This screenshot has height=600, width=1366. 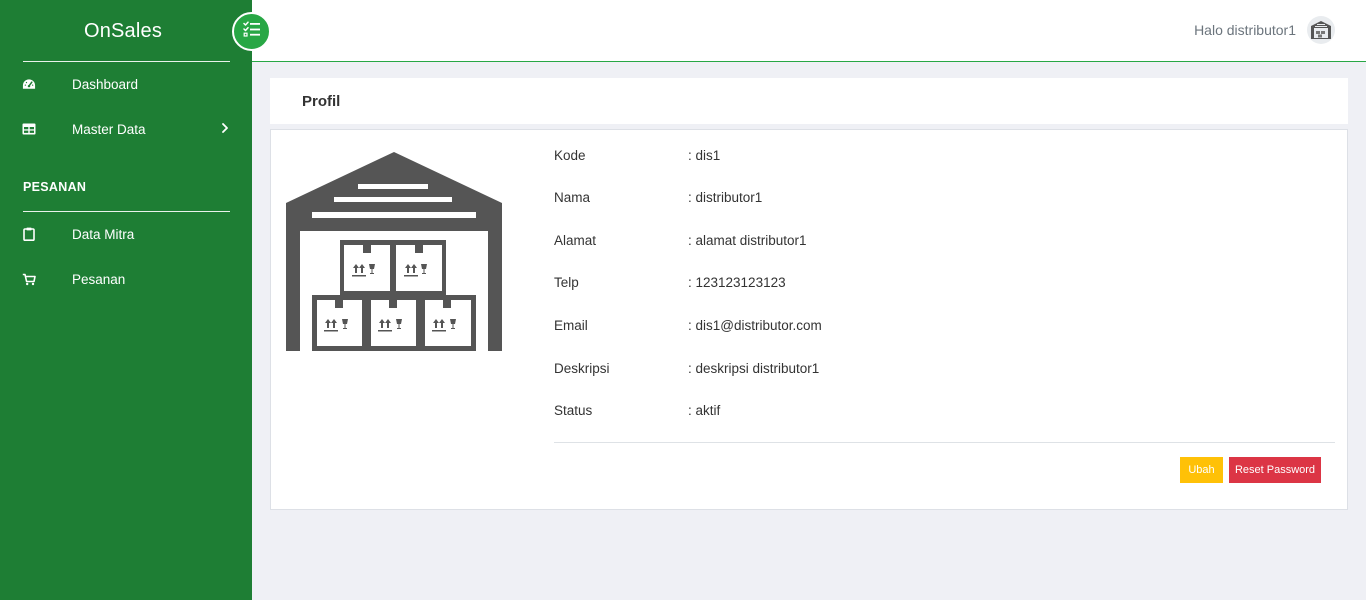 I want to click on warehouse-avatar-icon, so click(x=1321, y=30).